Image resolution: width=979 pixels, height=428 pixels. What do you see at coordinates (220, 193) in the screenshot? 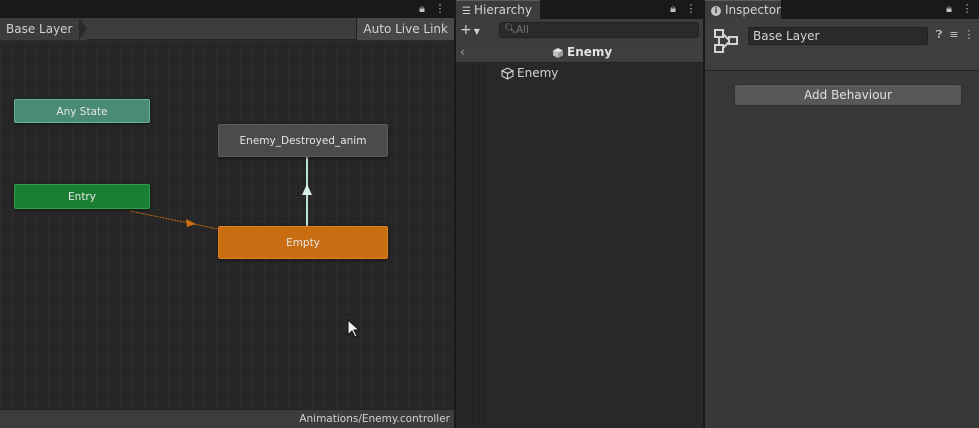
I see `transitions-layer` at bounding box center [220, 193].